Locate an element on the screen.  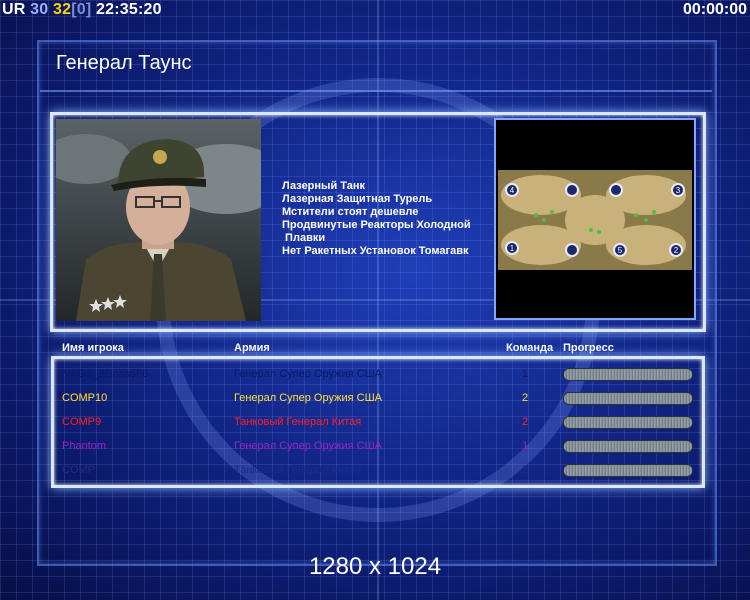
general-portrait is located at coordinates (158, 220).